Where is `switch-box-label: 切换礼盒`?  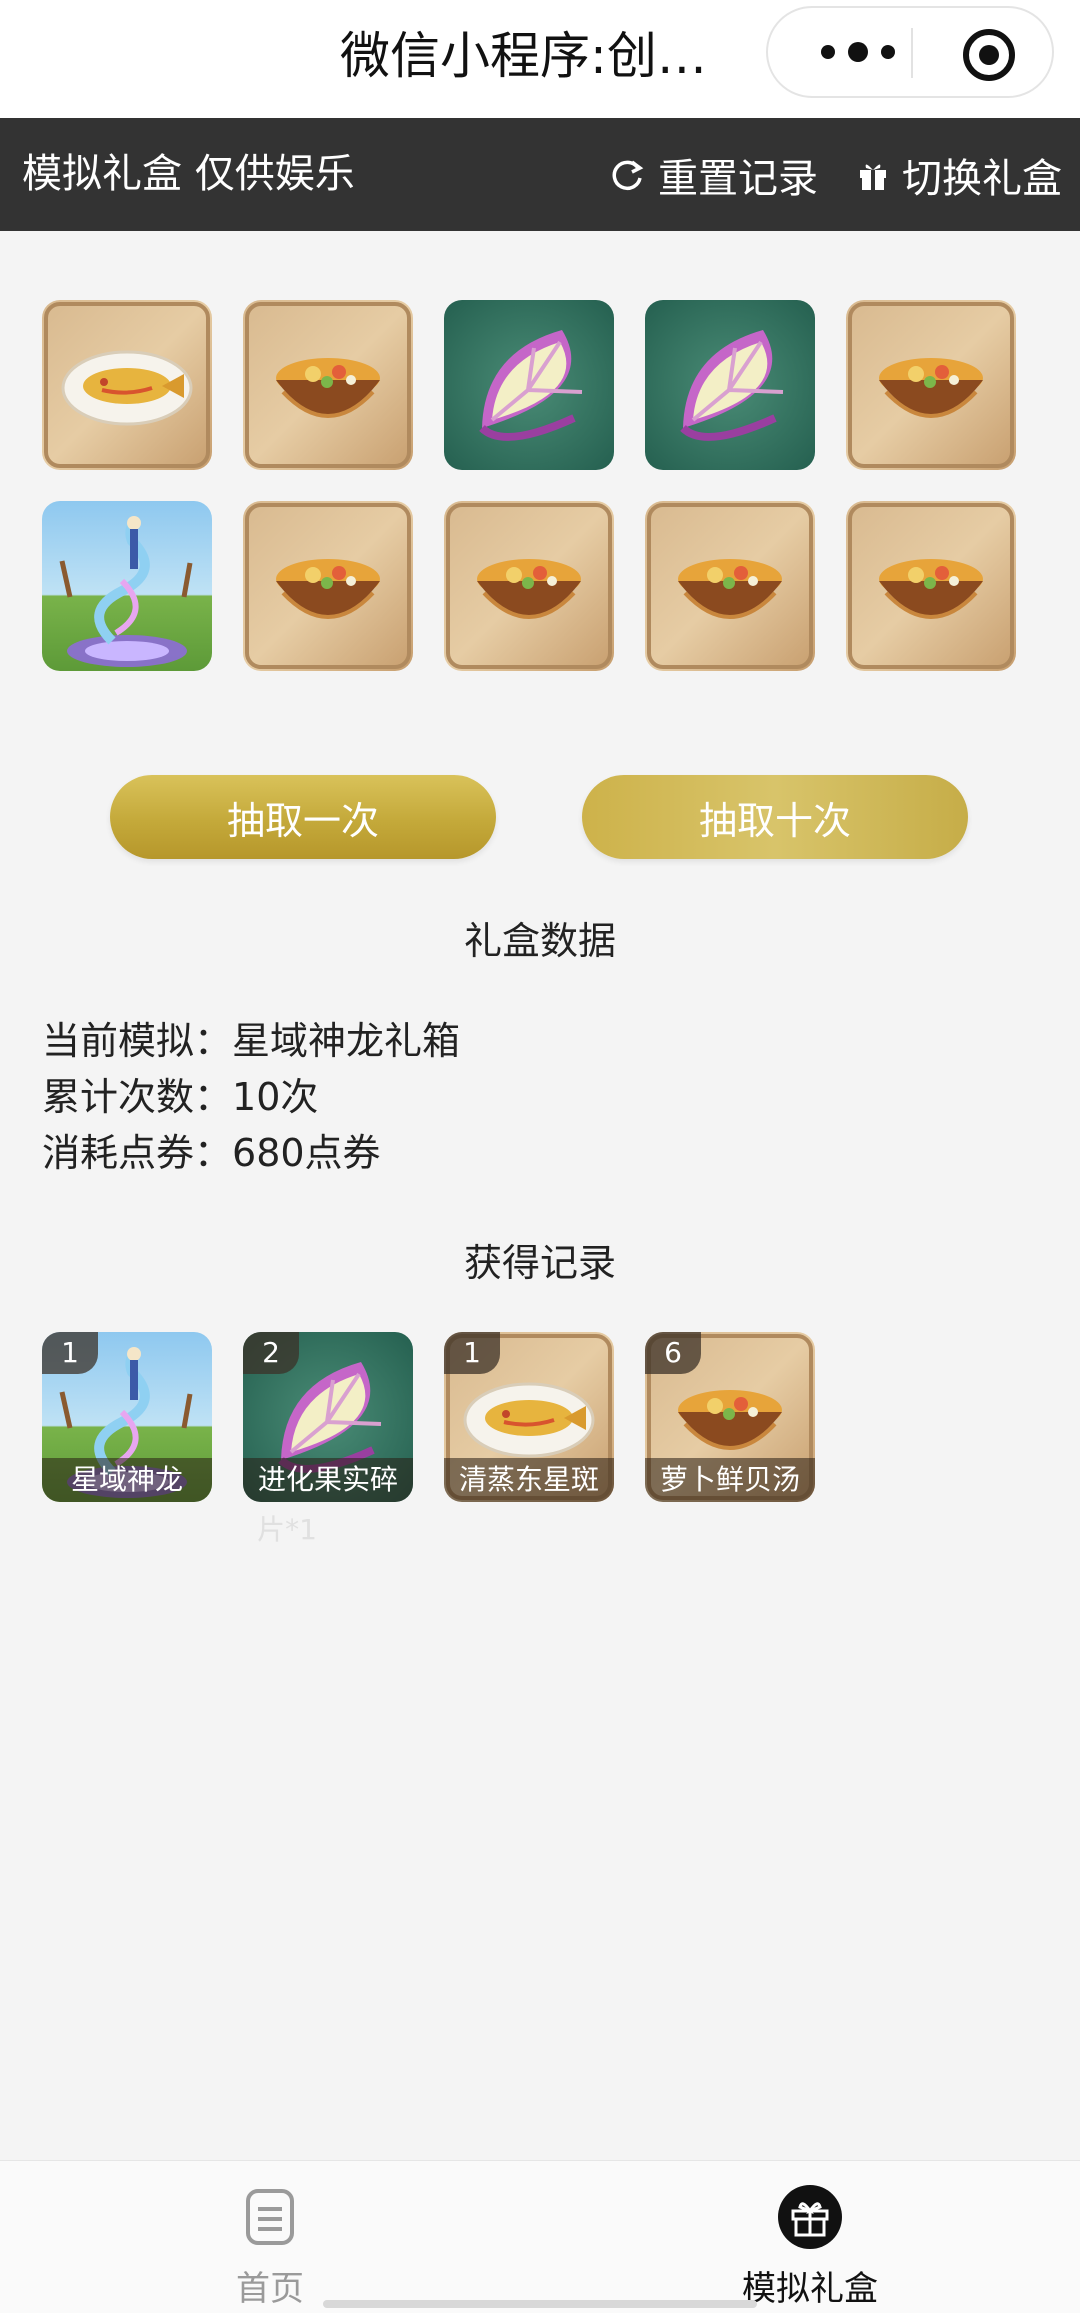
switch-box-label: 切换礼盒 is located at coordinates (982, 178).